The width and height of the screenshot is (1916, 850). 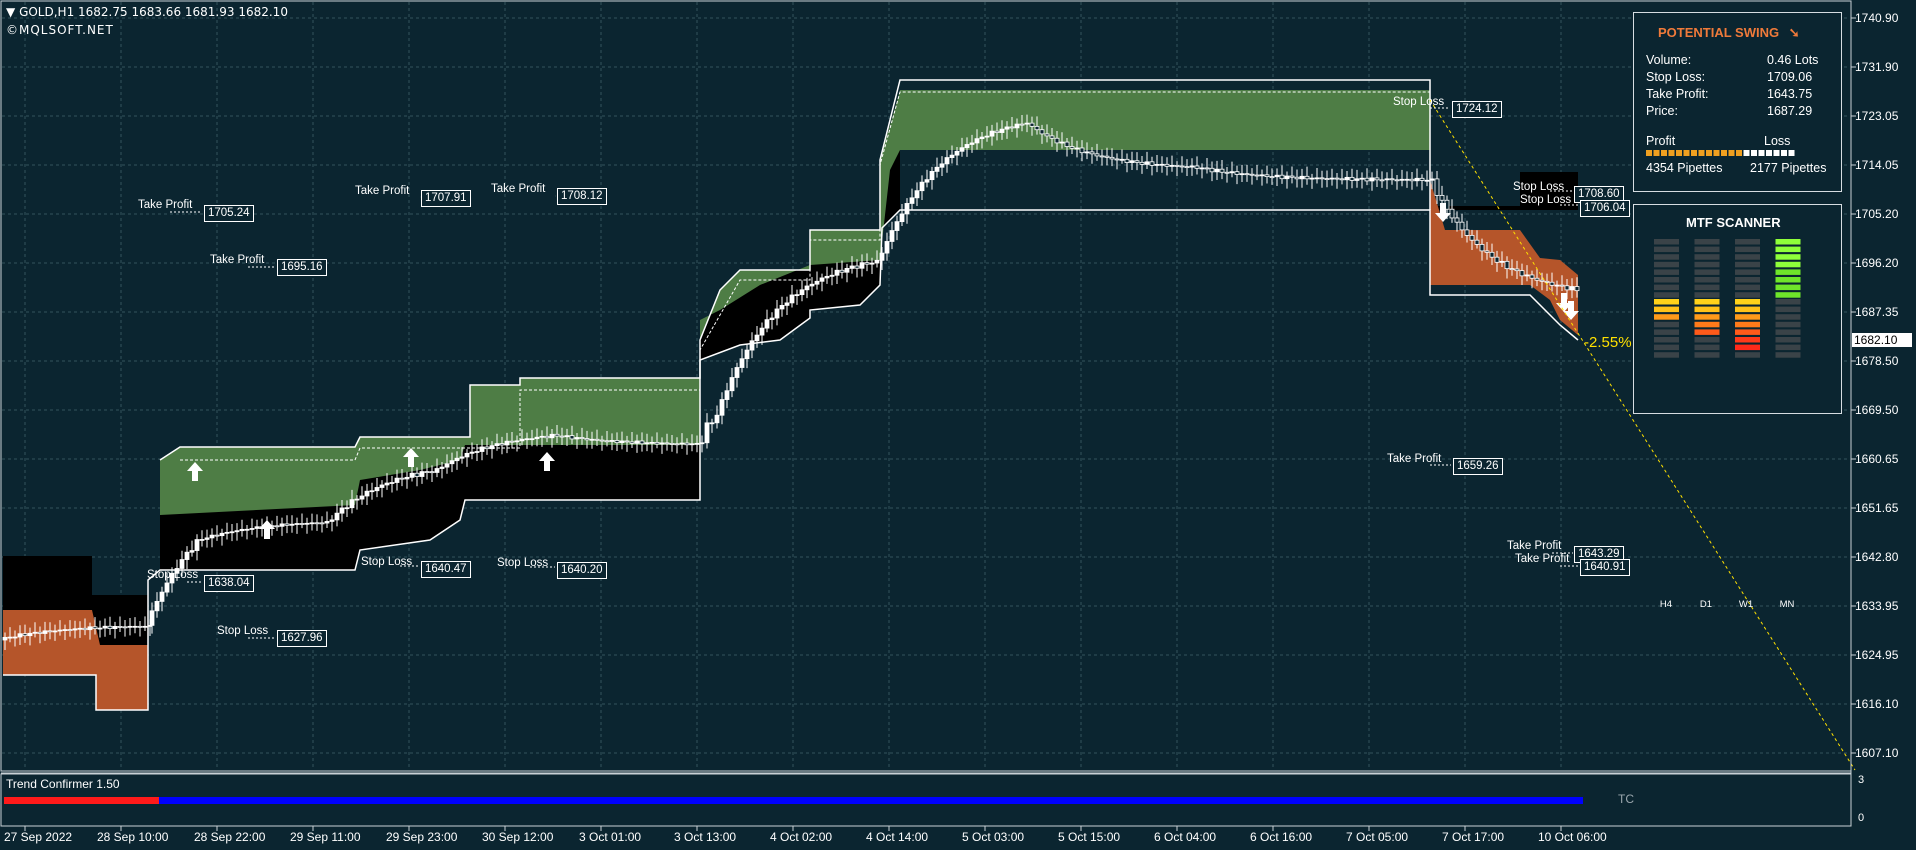 I want to click on time-tick: 5 Oct 15:00, so click(x=1089, y=837).